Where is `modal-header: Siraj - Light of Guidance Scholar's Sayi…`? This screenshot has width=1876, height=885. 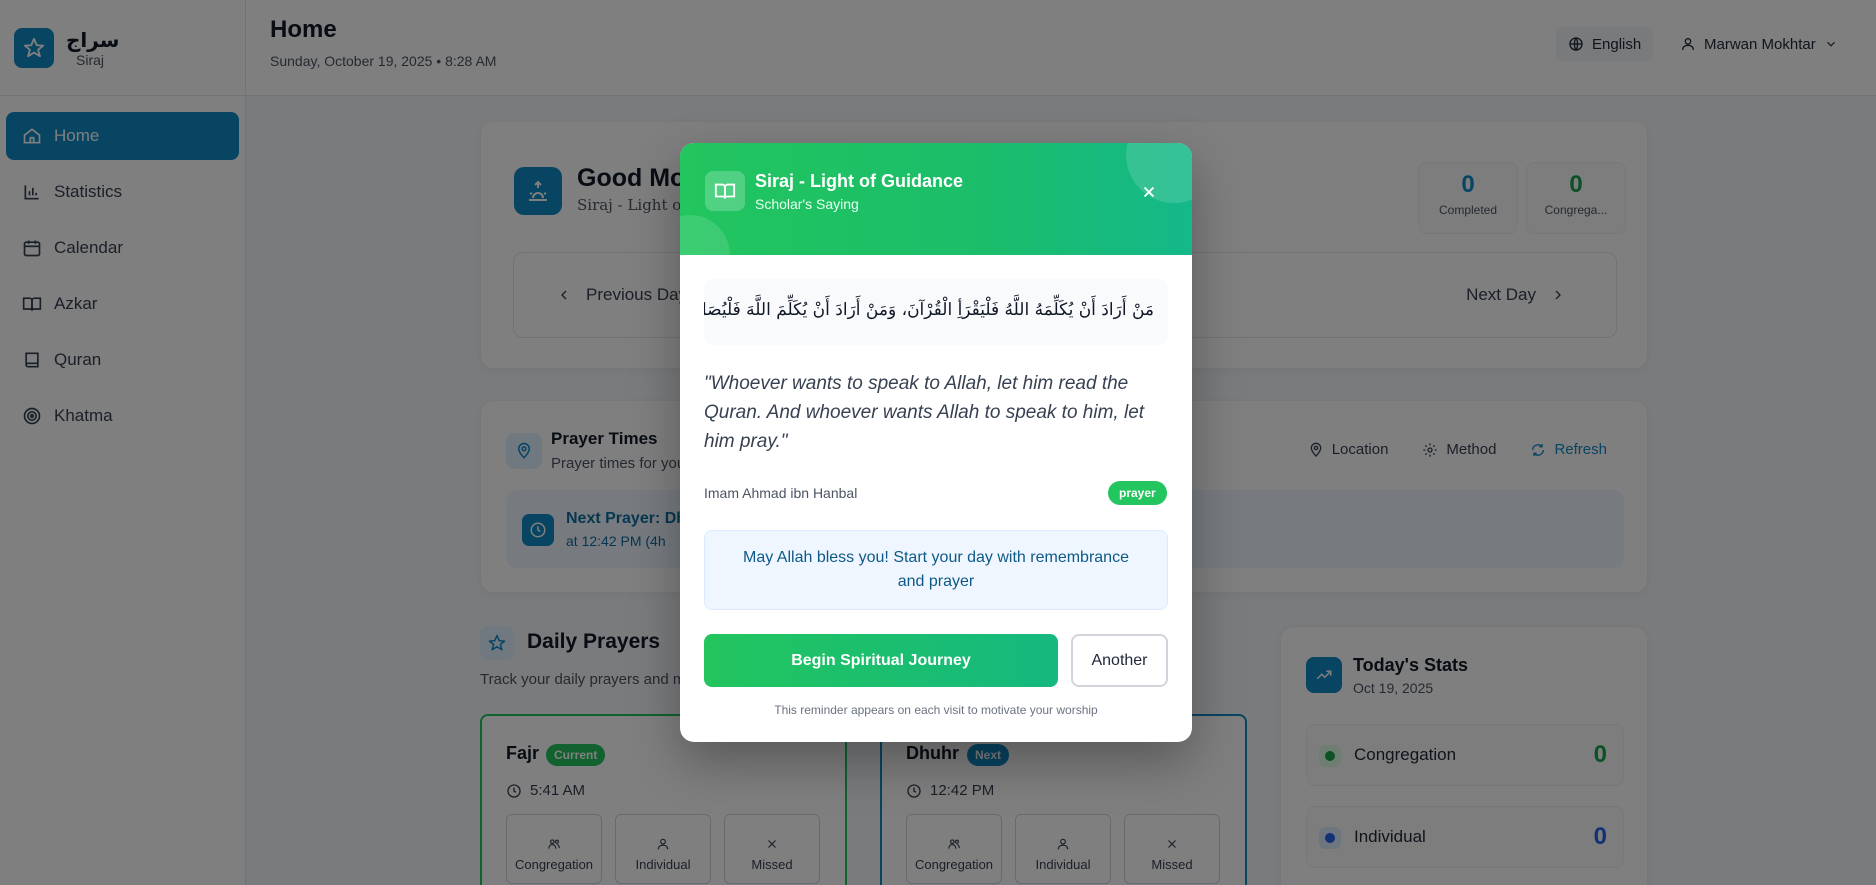
modal-header: Siraj - Light of Guidance Scholar's Sayi… is located at coordinates (936, 199).